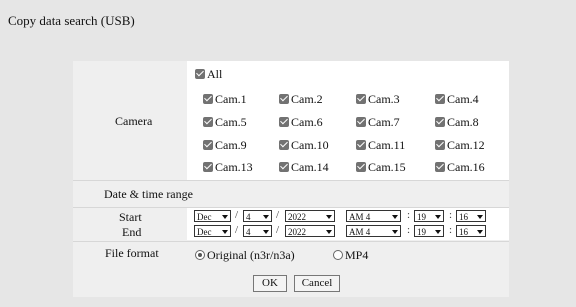  Describe the element at coordinates (304, 145) in the screenshot. I see `checkbox-cam-10: Cam.10` at that location.